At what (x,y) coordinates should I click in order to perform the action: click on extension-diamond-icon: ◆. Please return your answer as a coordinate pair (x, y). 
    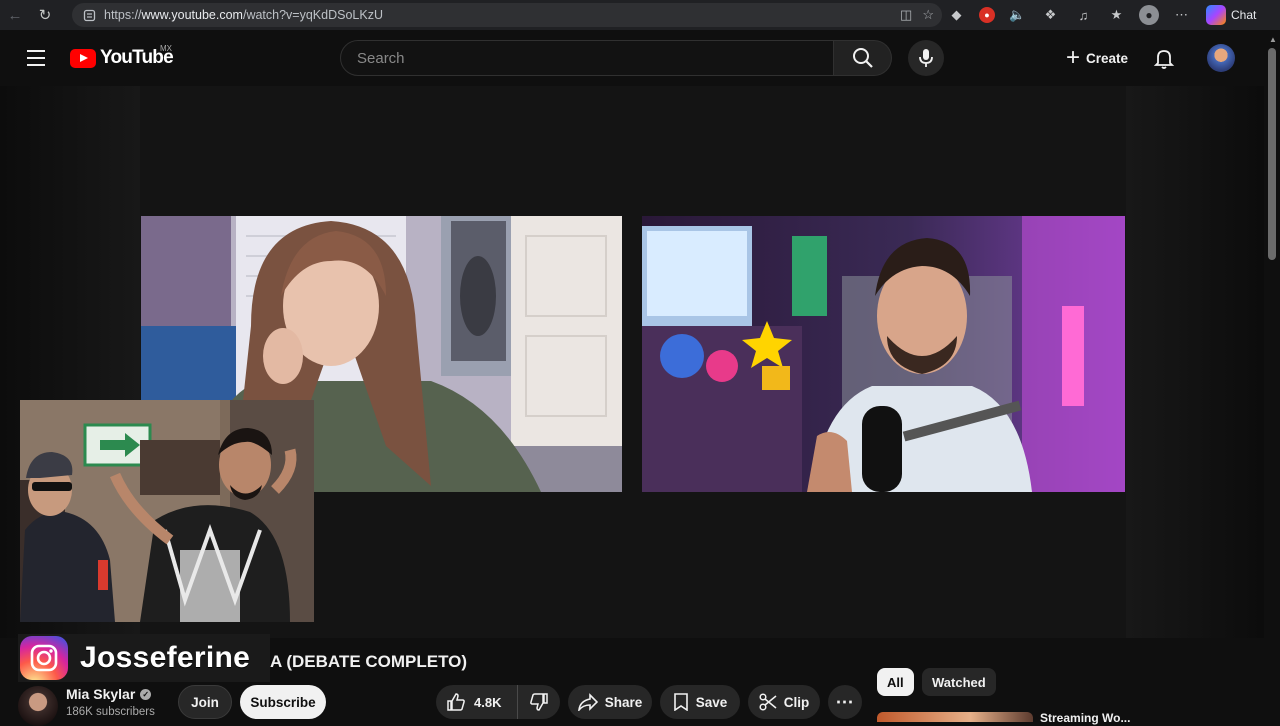
    Looking at the image, I should click on (956, 15).